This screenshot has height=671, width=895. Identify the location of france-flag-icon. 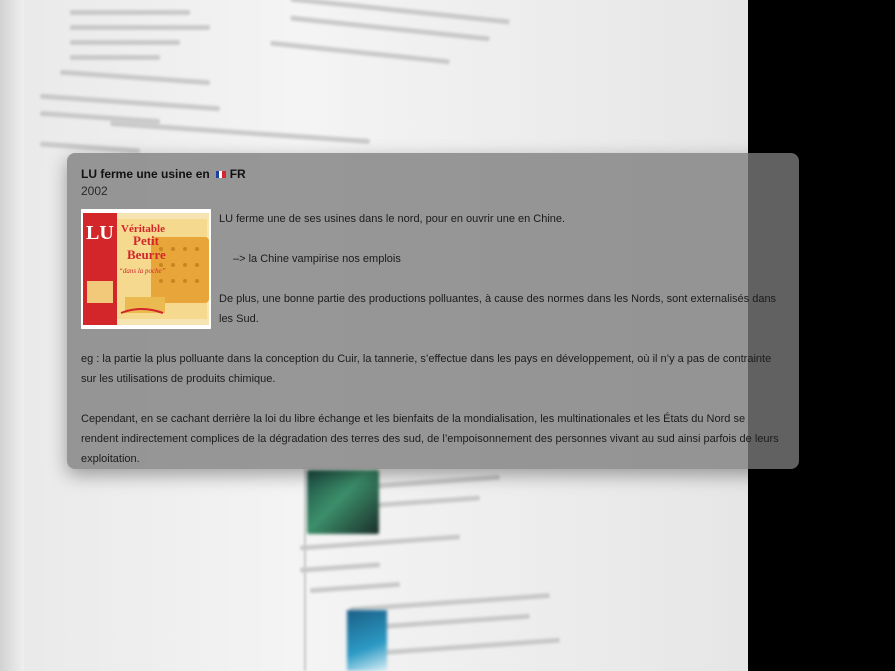
(220, 174).